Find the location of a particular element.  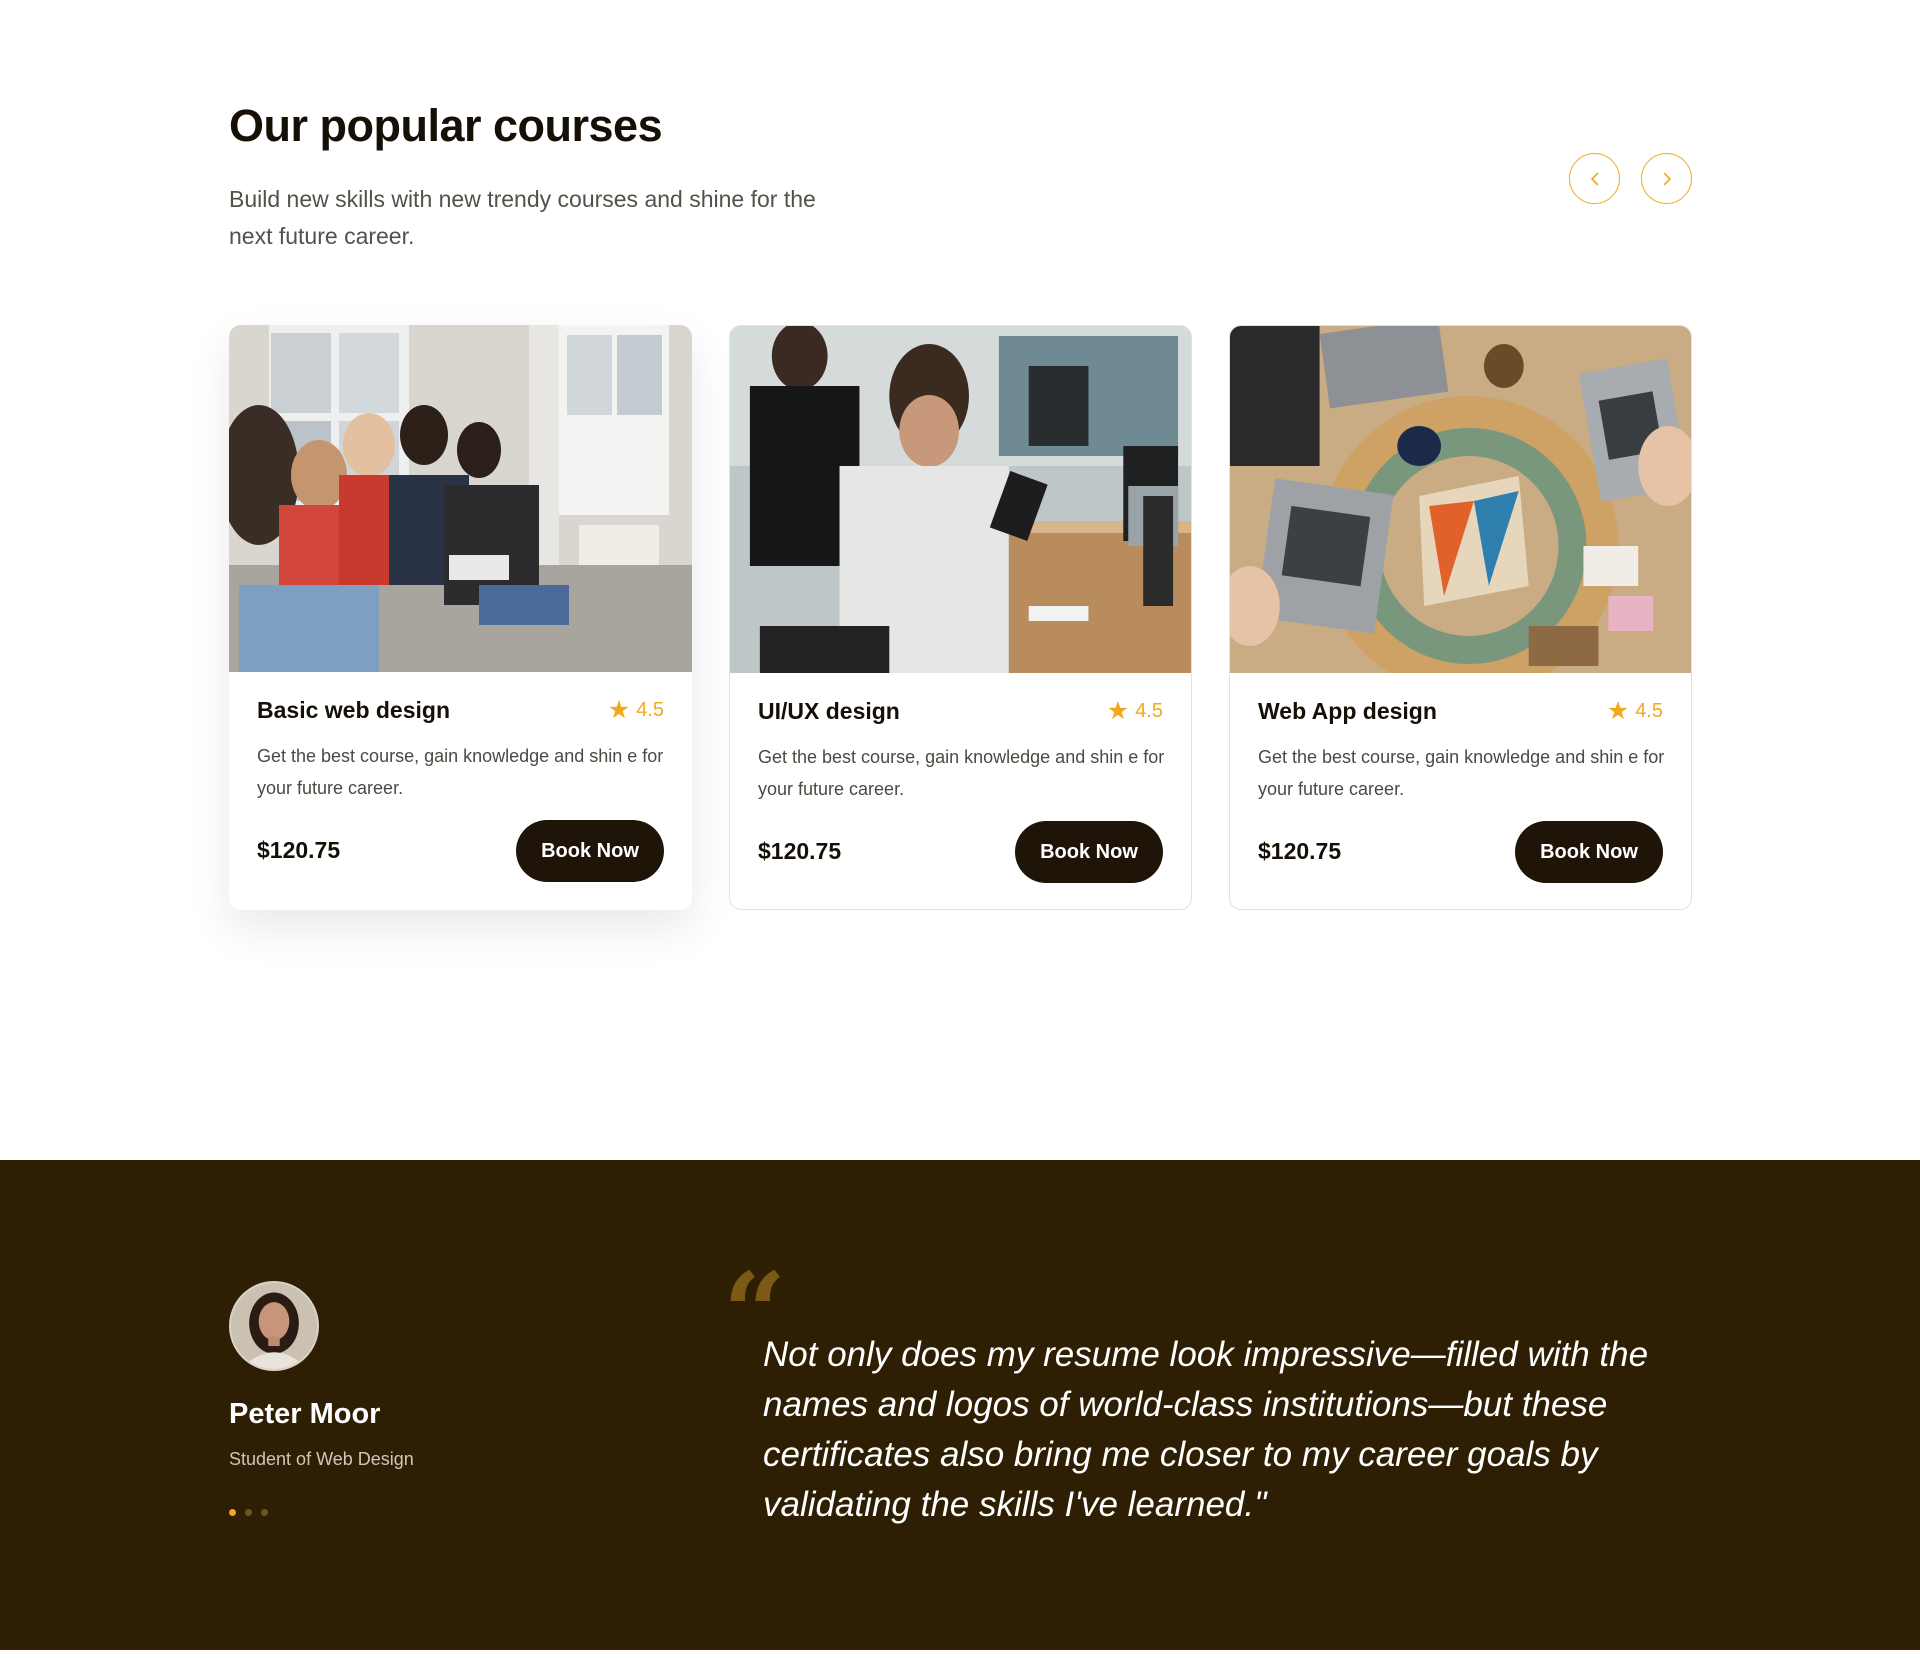

course-title: Web App design is located at coordinates (1347, 711).